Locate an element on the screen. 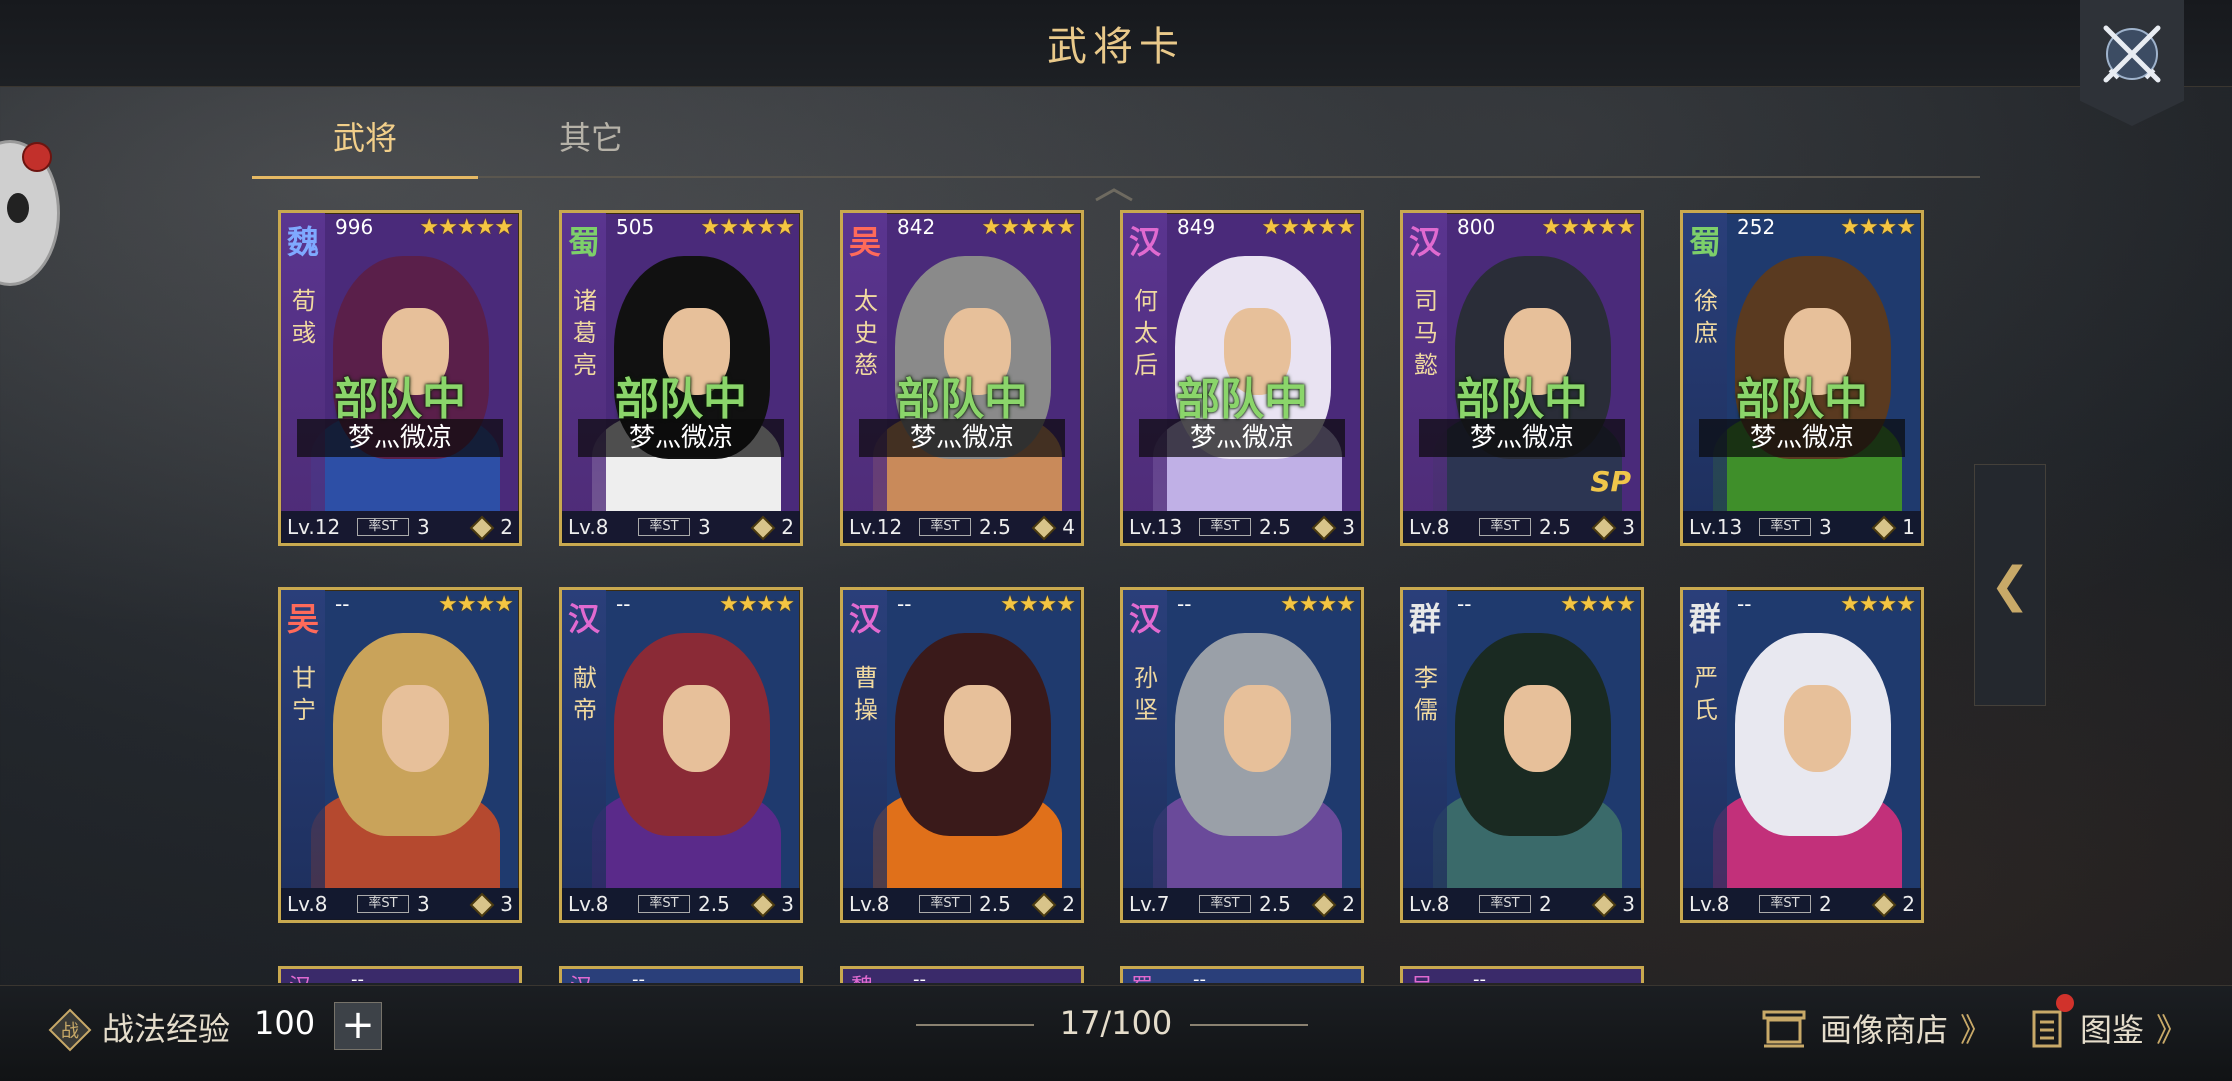  card-cost: 252 is located at coordinates (1756, 227).